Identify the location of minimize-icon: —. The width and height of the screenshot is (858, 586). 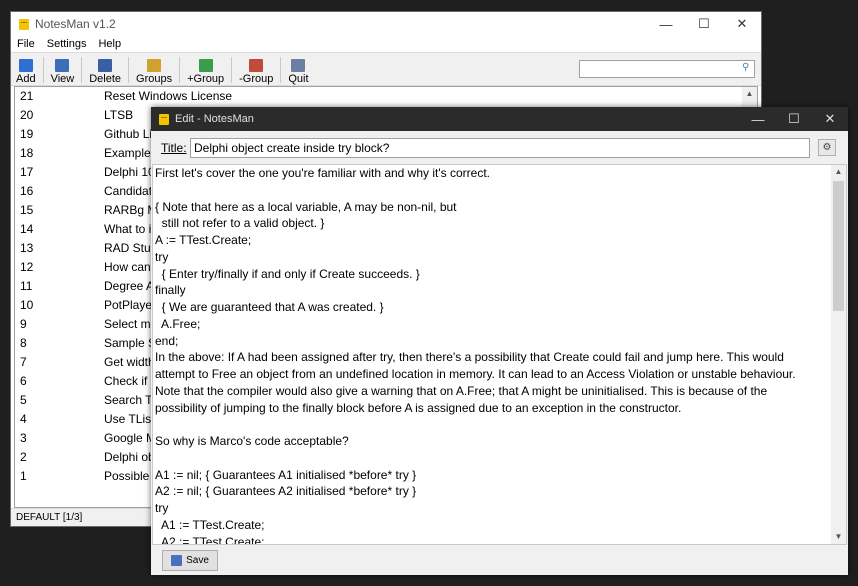
(758, 119).